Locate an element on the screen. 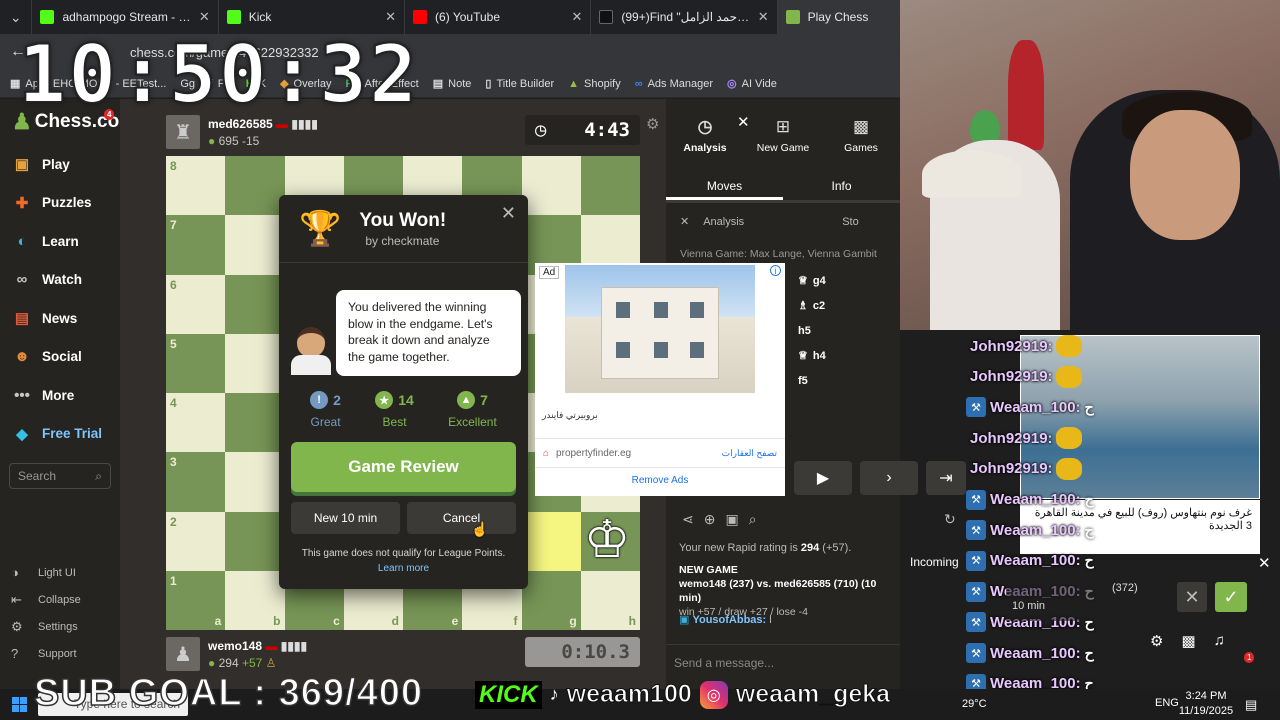  bookmark-item: ▲ Shopify is located at coordinates (594, 84).